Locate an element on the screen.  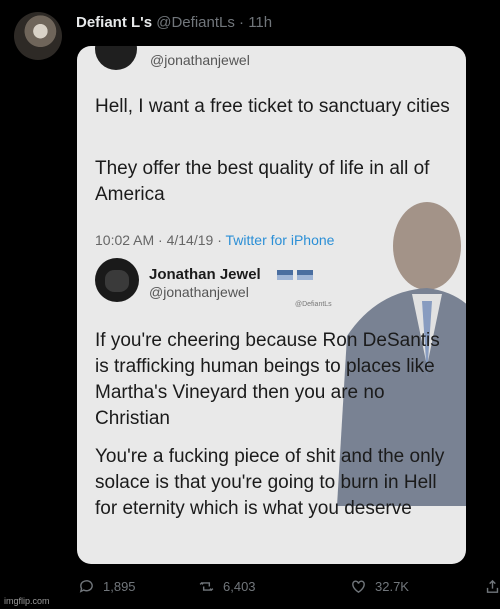
nested-author-name: Jonathan Jewel is located at coordinates (205, 274).